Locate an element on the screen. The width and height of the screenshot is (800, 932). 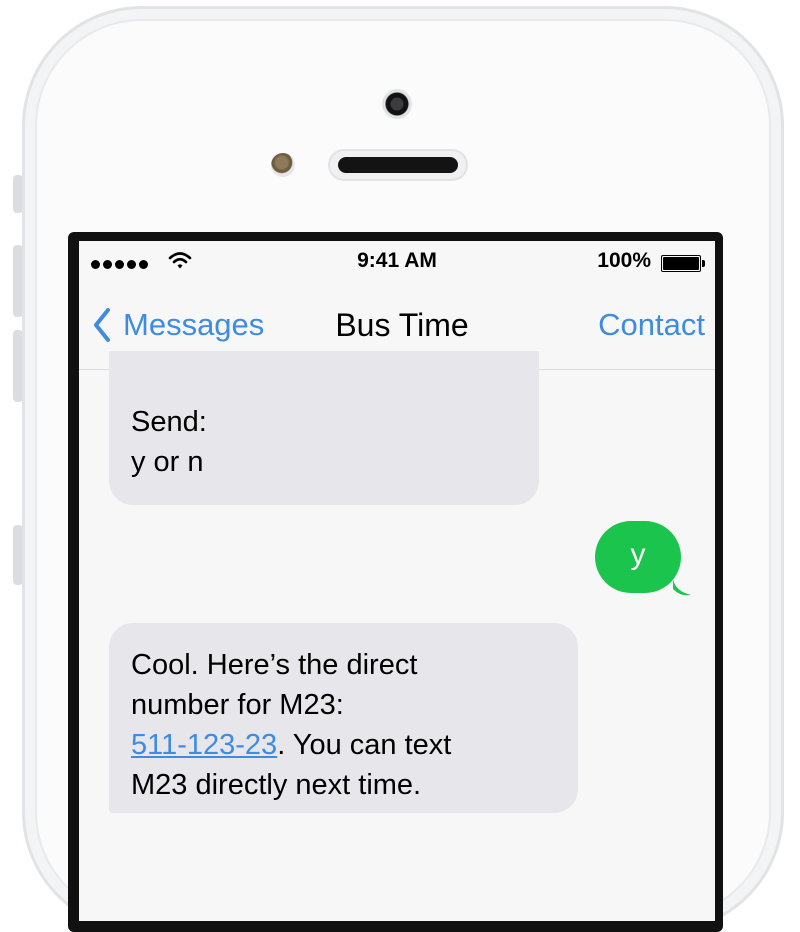
outgoing-message-bubble: y is located at coordinates (638, 557).